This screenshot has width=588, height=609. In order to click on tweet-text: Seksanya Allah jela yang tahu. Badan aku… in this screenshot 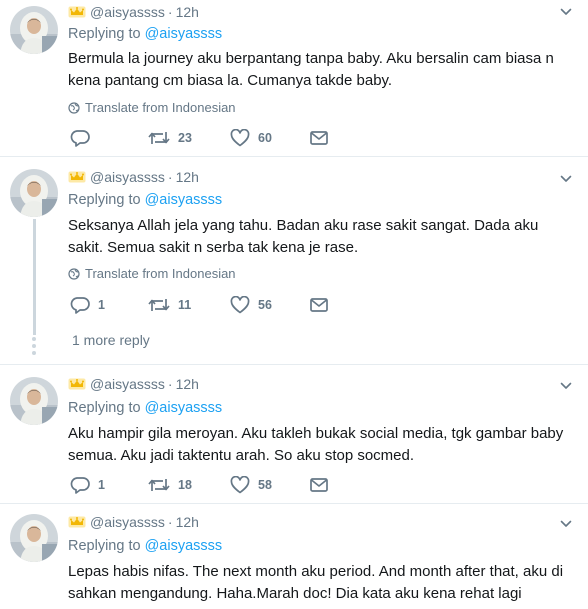, I will do `click(303, 236)`.